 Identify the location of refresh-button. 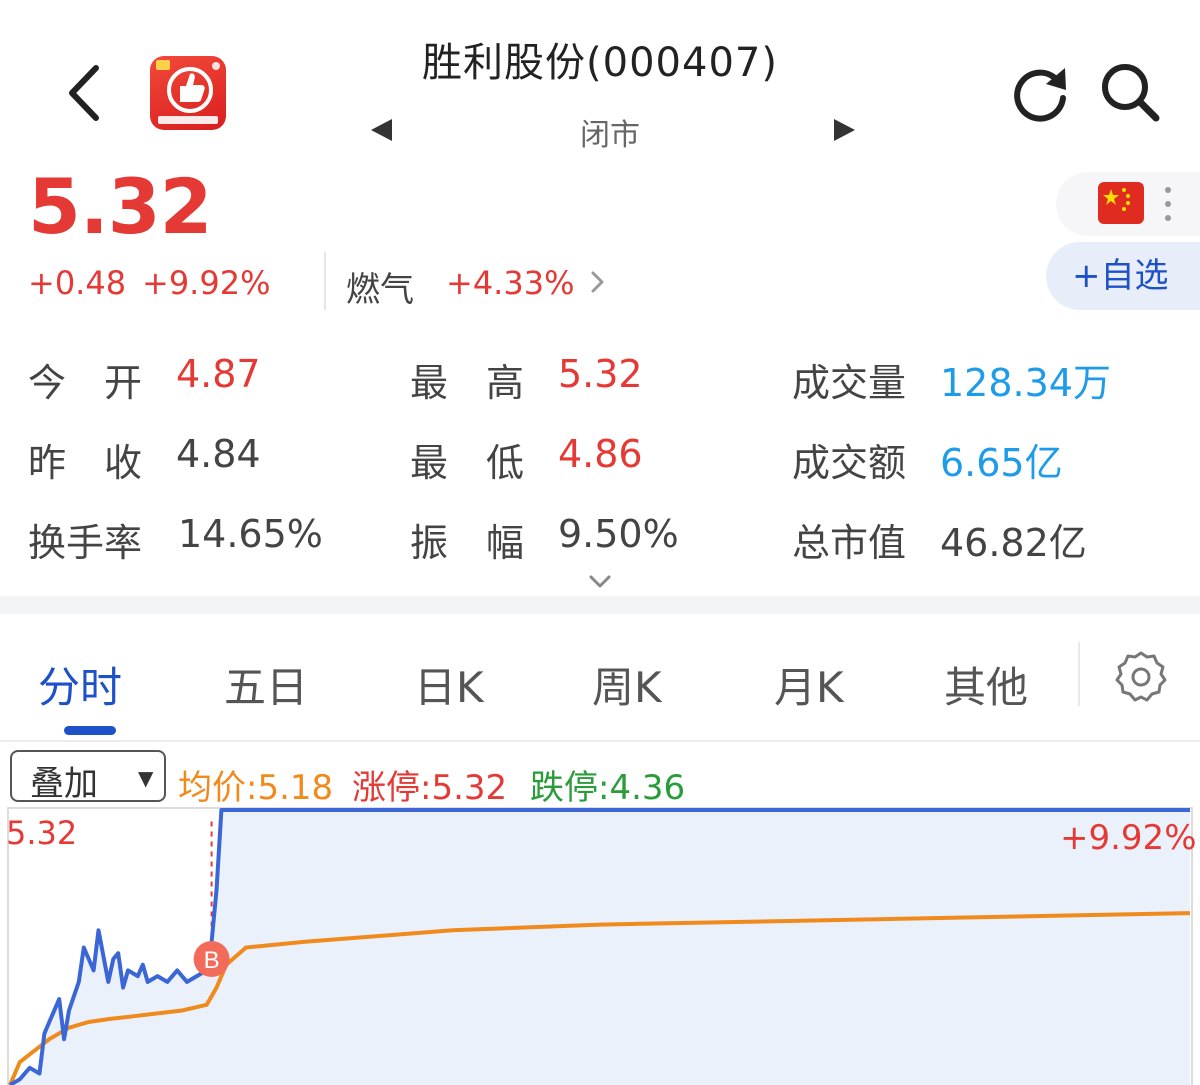
(1041, 93).